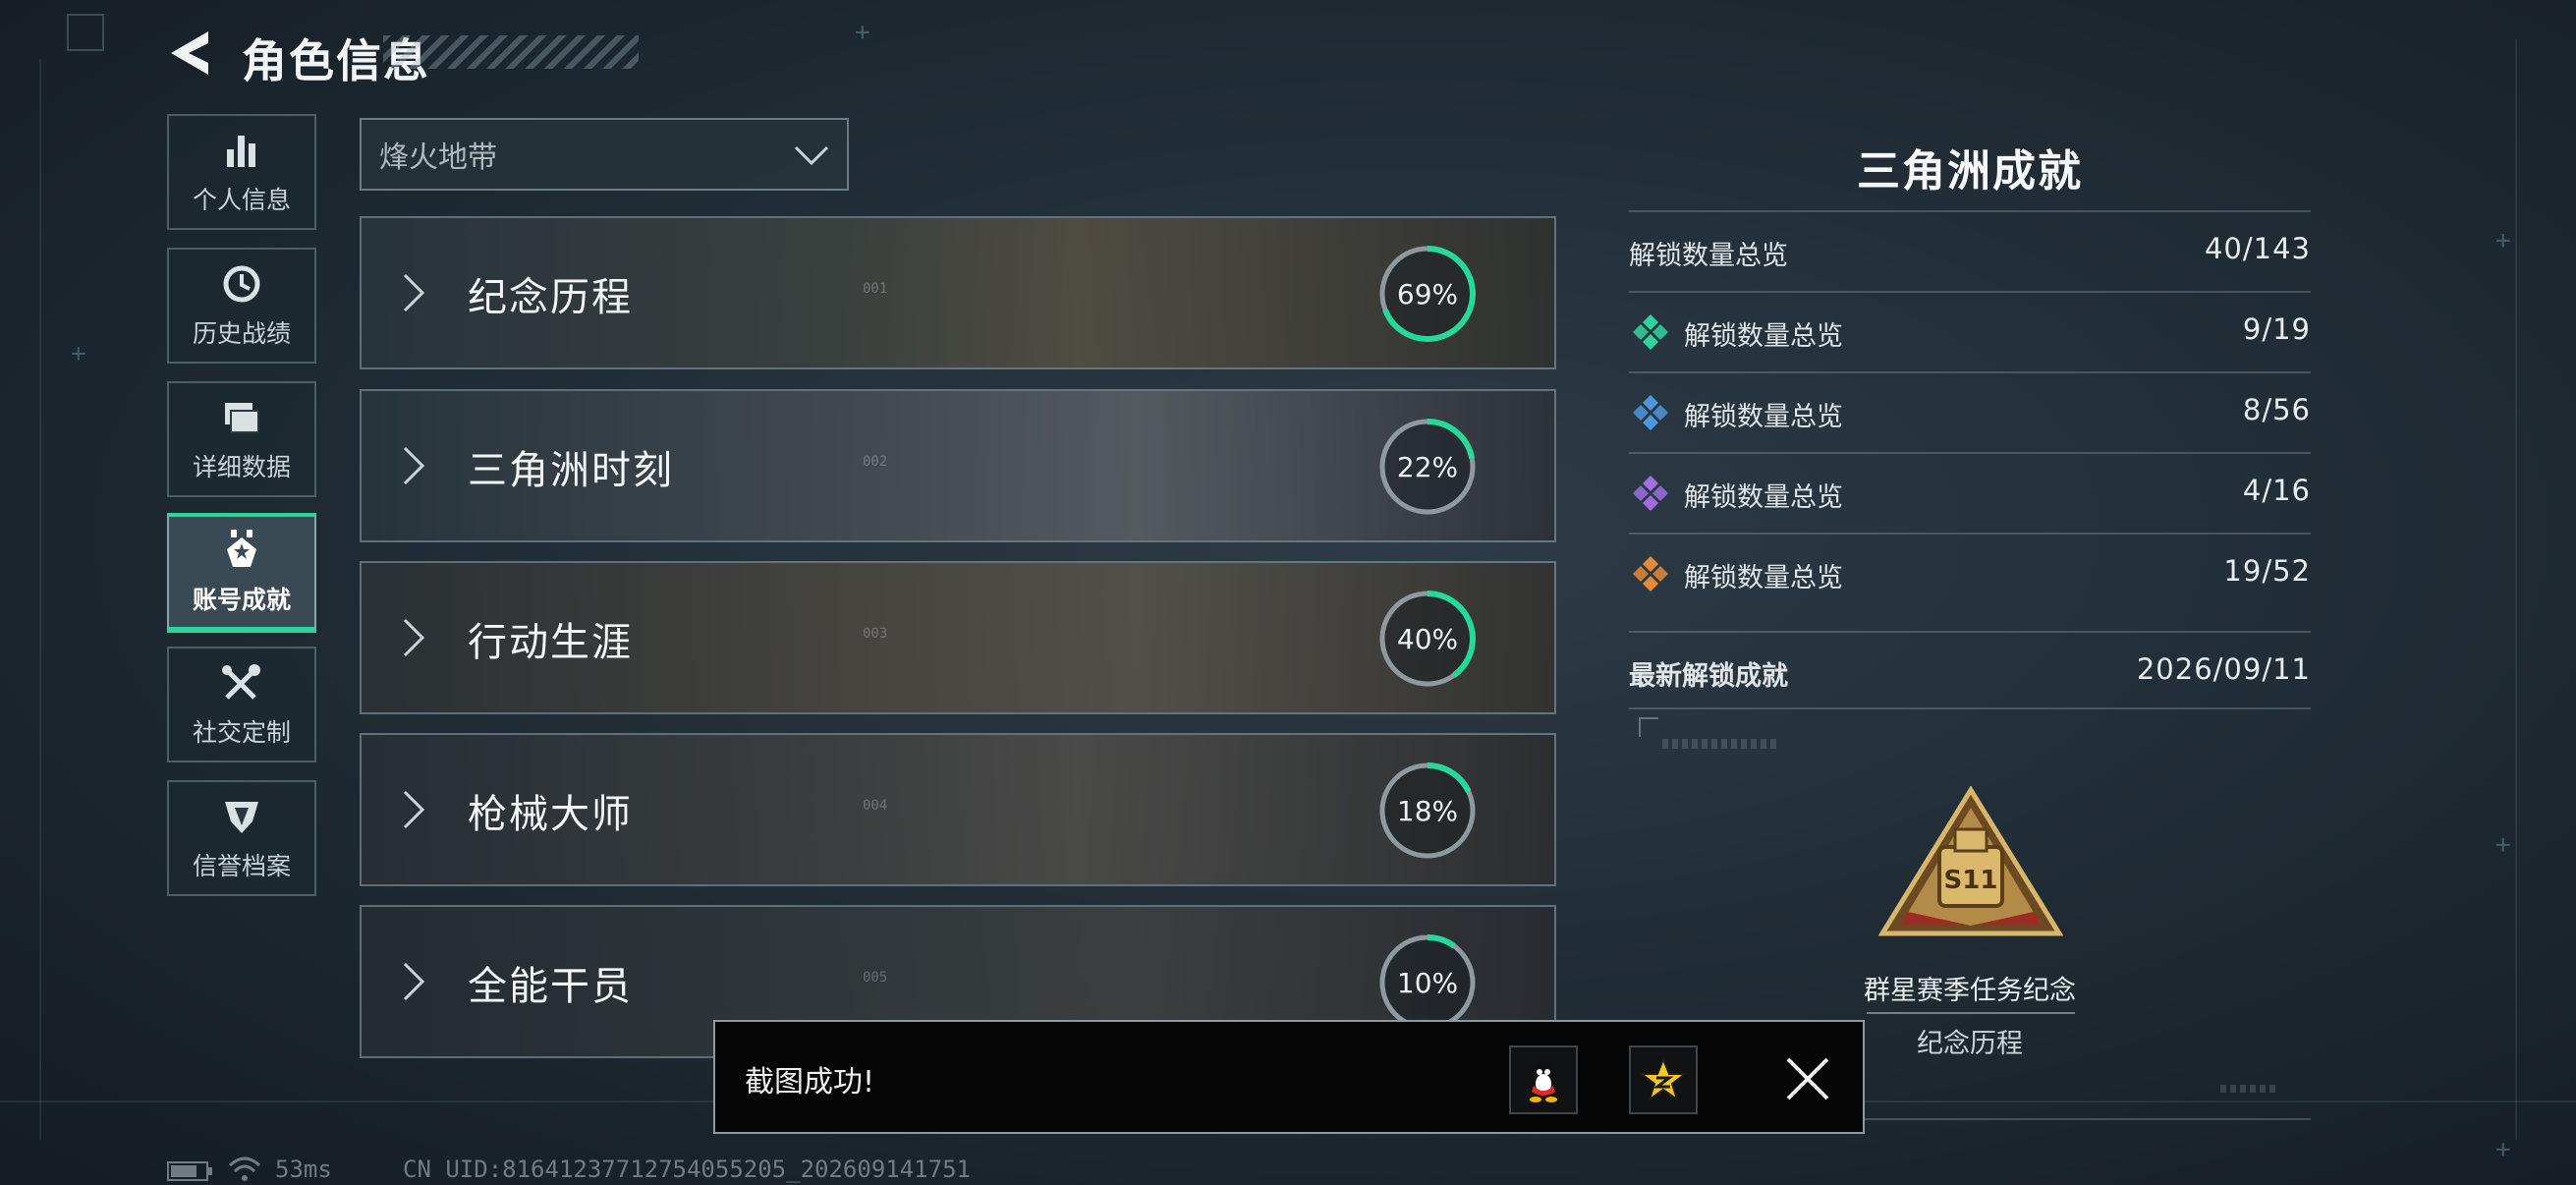 The height and width of the screenshot is (1185, 2576). Describe the element at coordinates (189, 54) in the screenshot. I see `back-arrow-icon` at that location.